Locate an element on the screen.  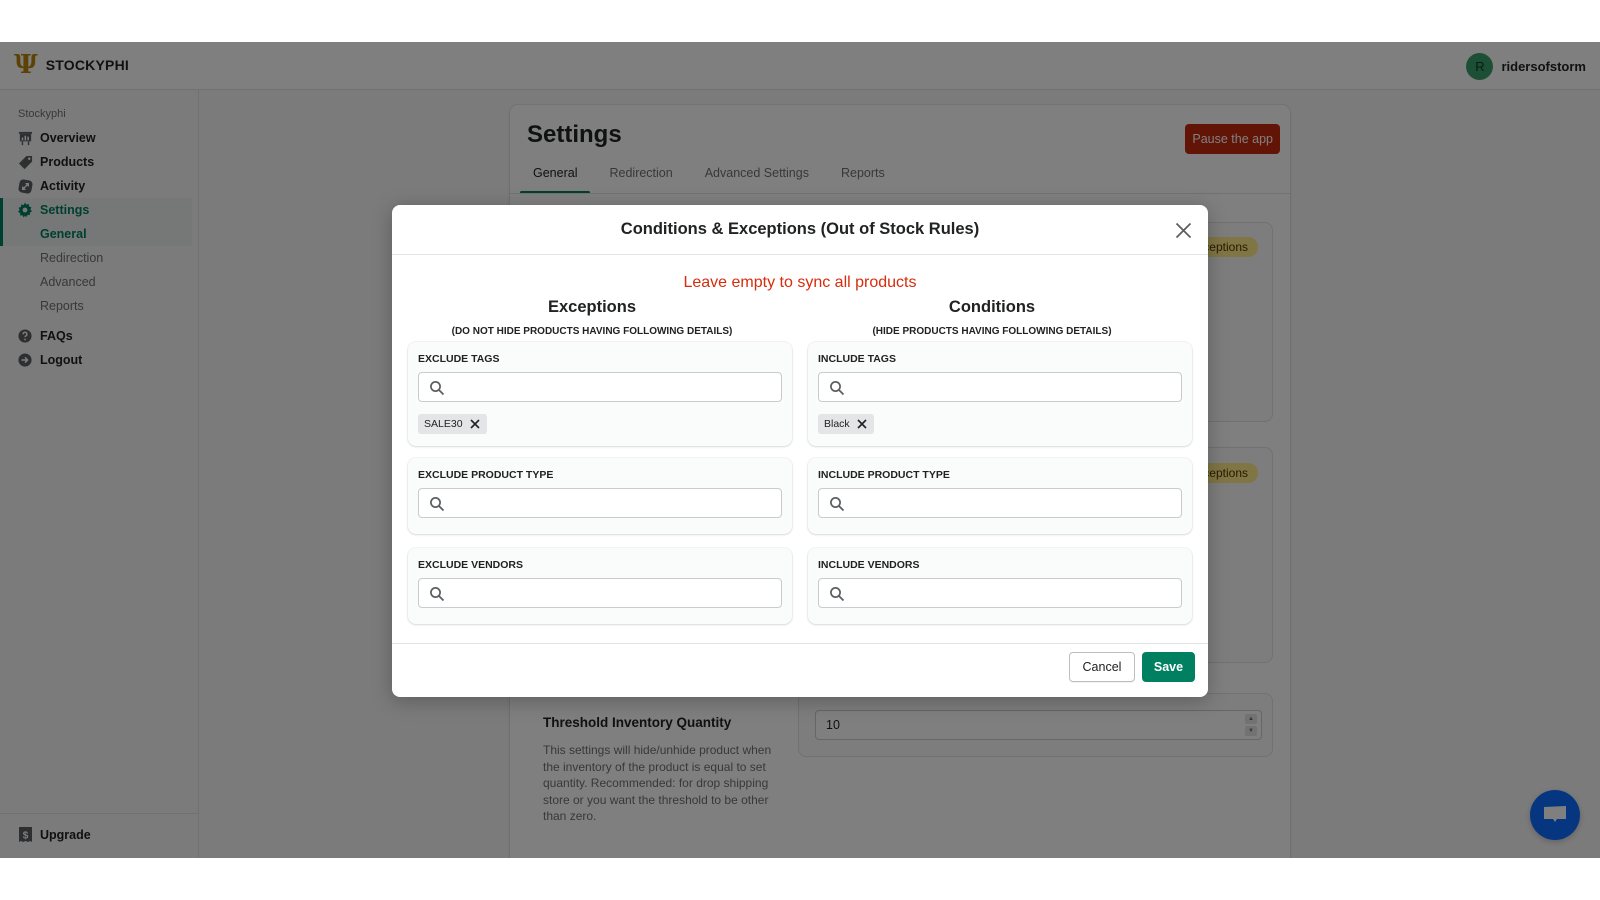
exclude-tags-label: EXCLUDE TAGS is located at coordinates (459, 359).